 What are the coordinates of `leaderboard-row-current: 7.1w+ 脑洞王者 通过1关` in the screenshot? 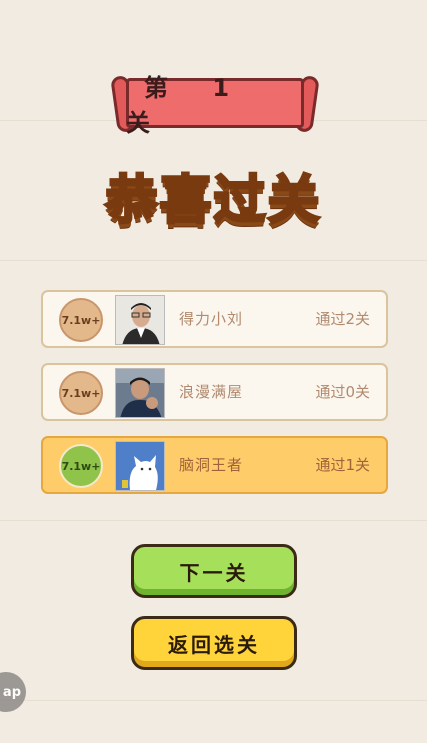 It's located at (214, 465).